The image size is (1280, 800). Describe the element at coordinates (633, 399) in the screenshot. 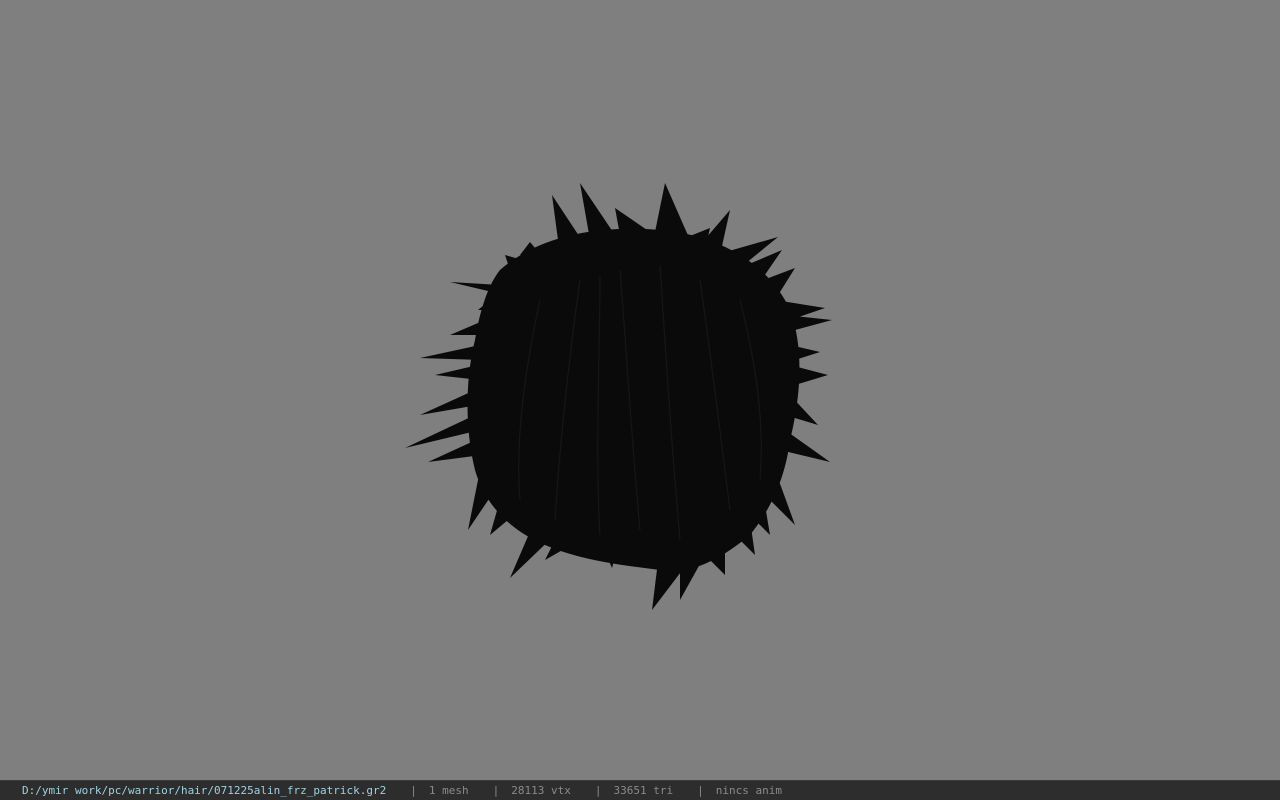

I see `hair-mass` at that location.